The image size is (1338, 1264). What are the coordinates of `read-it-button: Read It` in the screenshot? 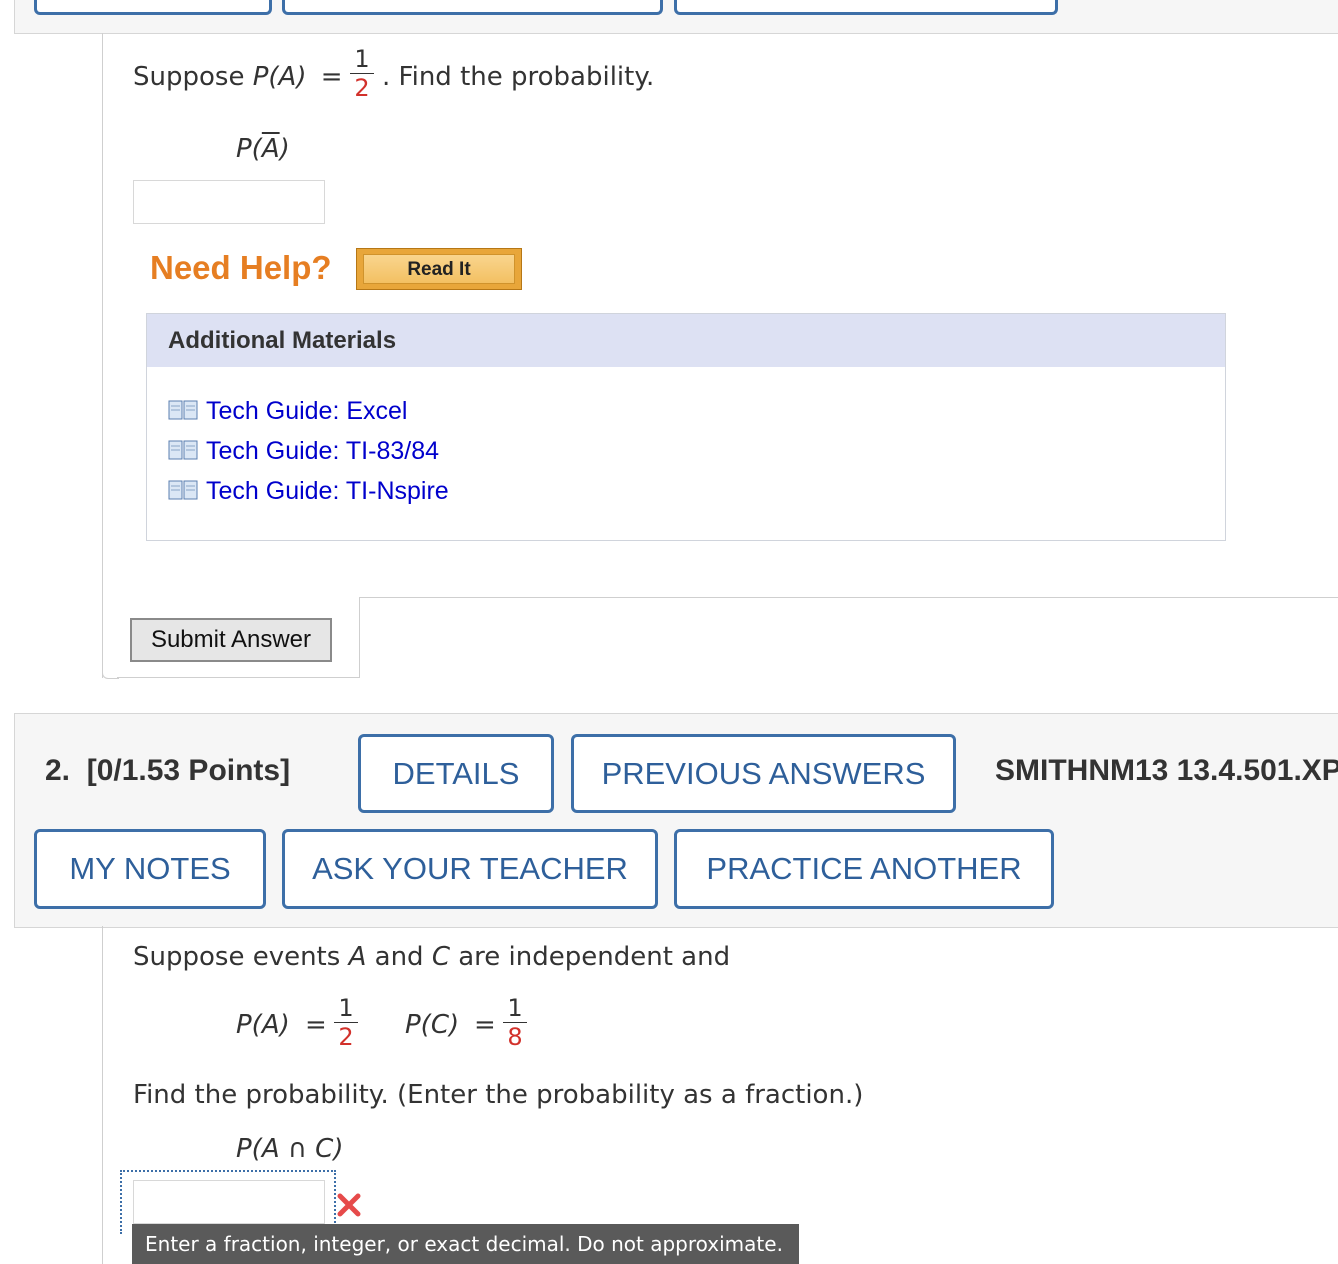 It's located at (439, 269).